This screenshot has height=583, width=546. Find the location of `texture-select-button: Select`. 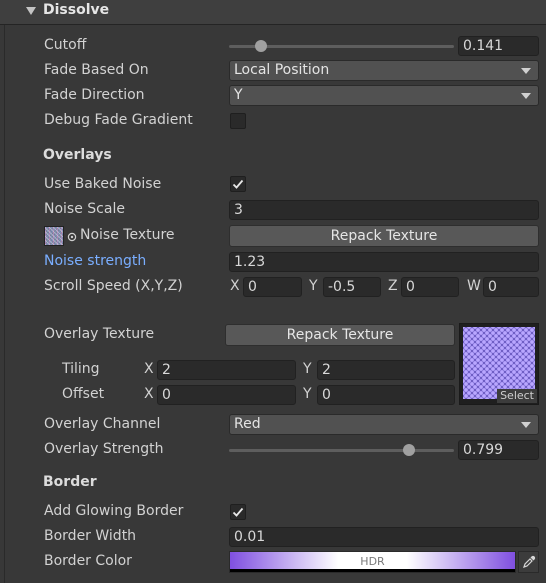

texture-select-button: Select is located at coordinates (517, 396).